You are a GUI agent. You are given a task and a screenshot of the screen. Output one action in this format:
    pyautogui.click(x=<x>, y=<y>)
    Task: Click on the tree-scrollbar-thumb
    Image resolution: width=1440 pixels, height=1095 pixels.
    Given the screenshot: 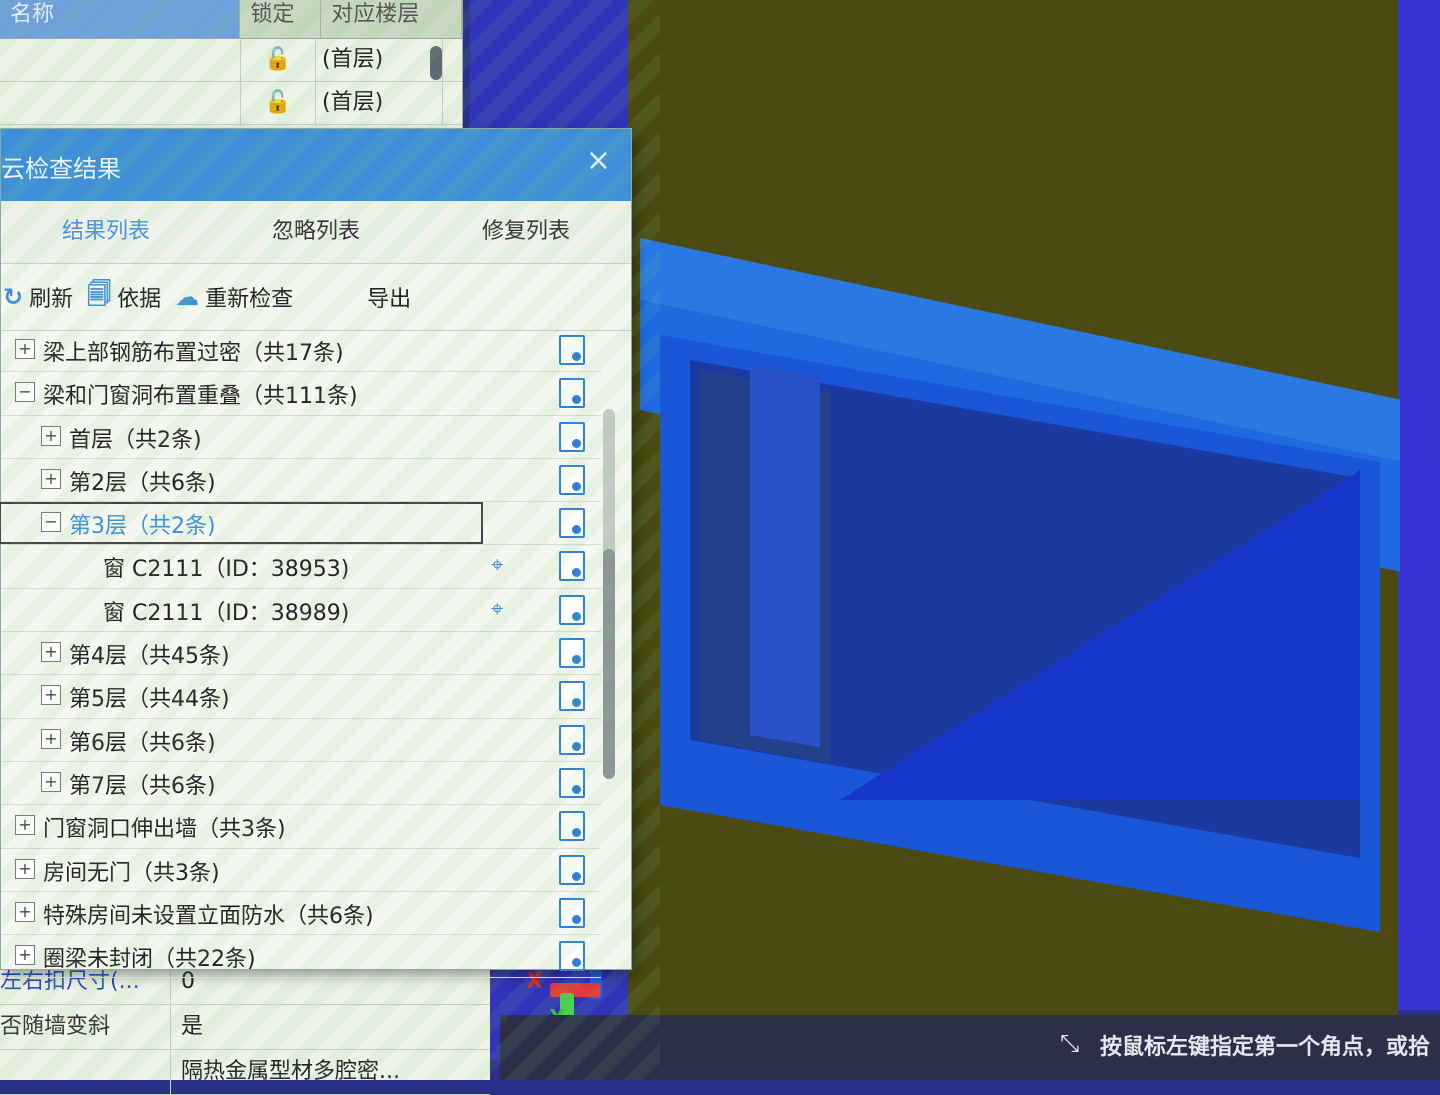 What is the action you would take?
    pyautogui.click(x=609, y=664)
    